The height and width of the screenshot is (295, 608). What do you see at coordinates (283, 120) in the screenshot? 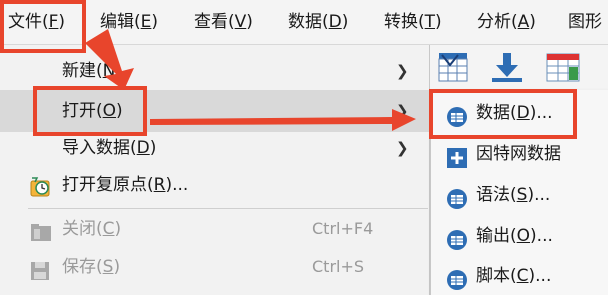
I see `arrow-open-to-data` at bounding box center [283, 120].